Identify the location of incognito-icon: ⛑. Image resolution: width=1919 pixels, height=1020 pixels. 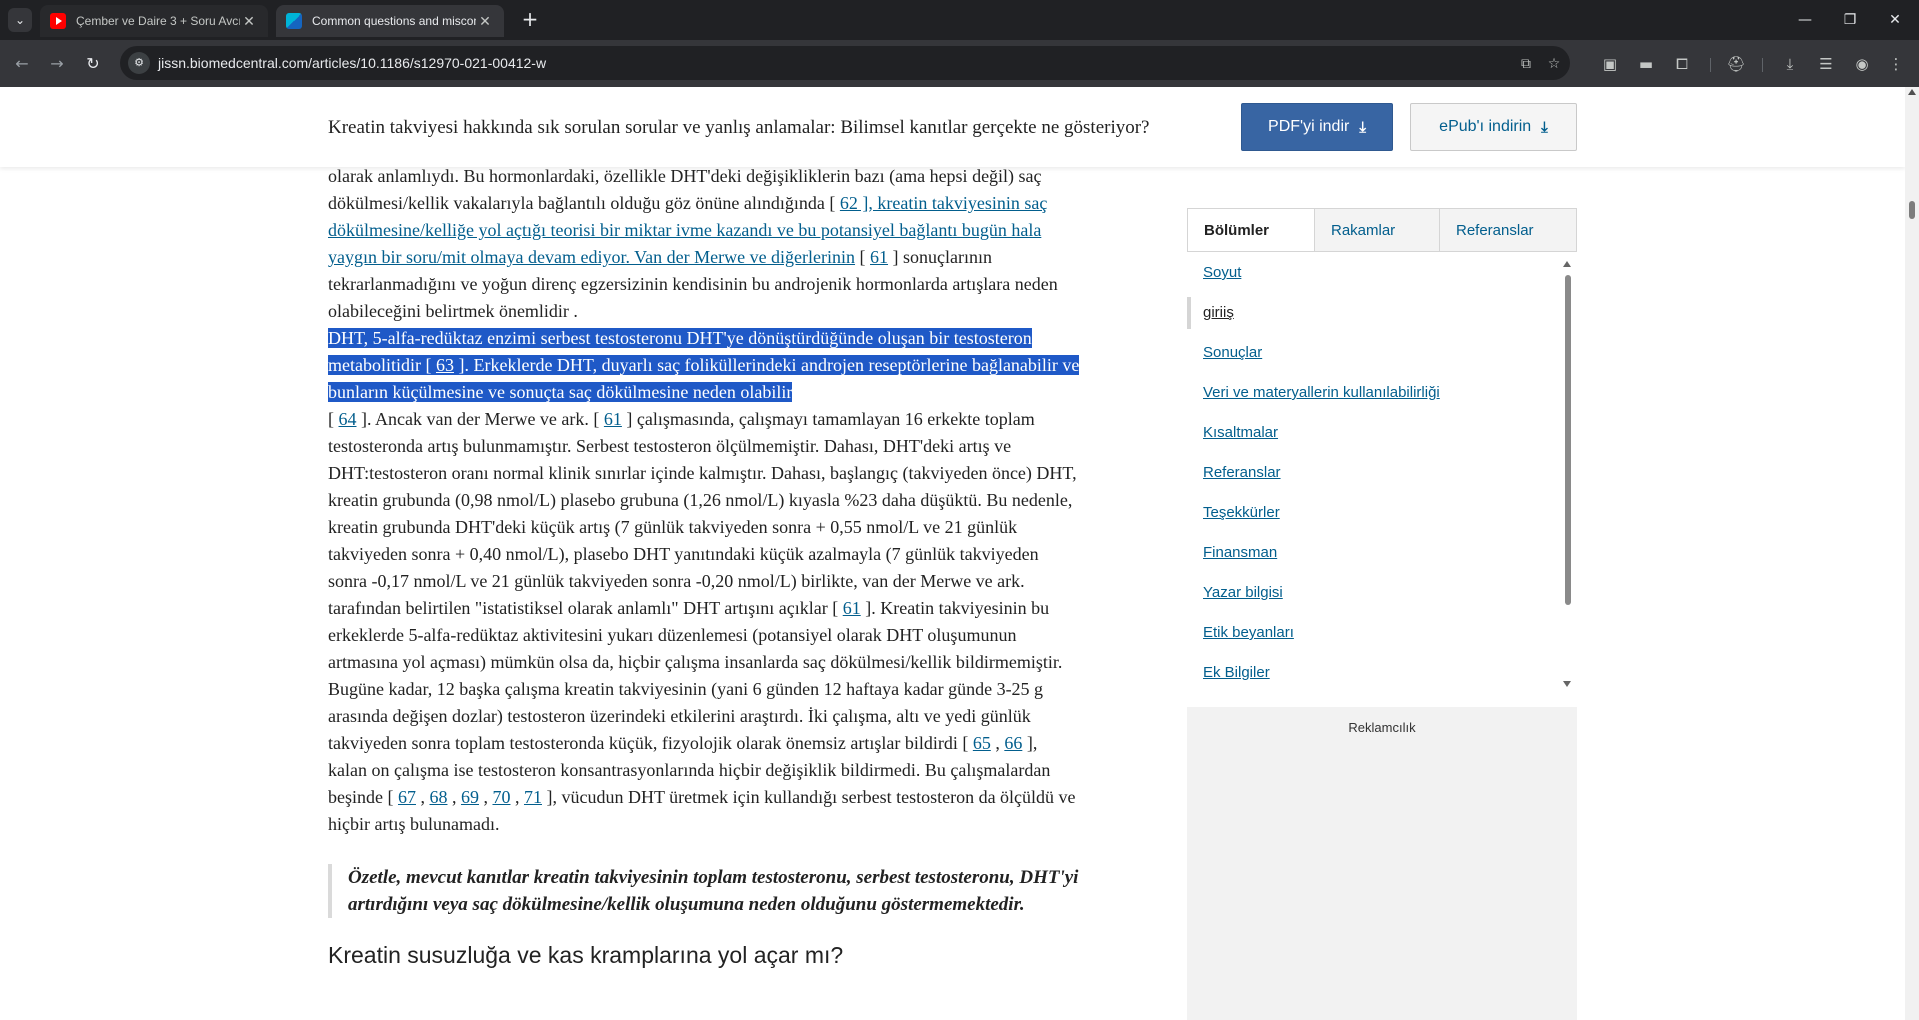
(1736, 64).